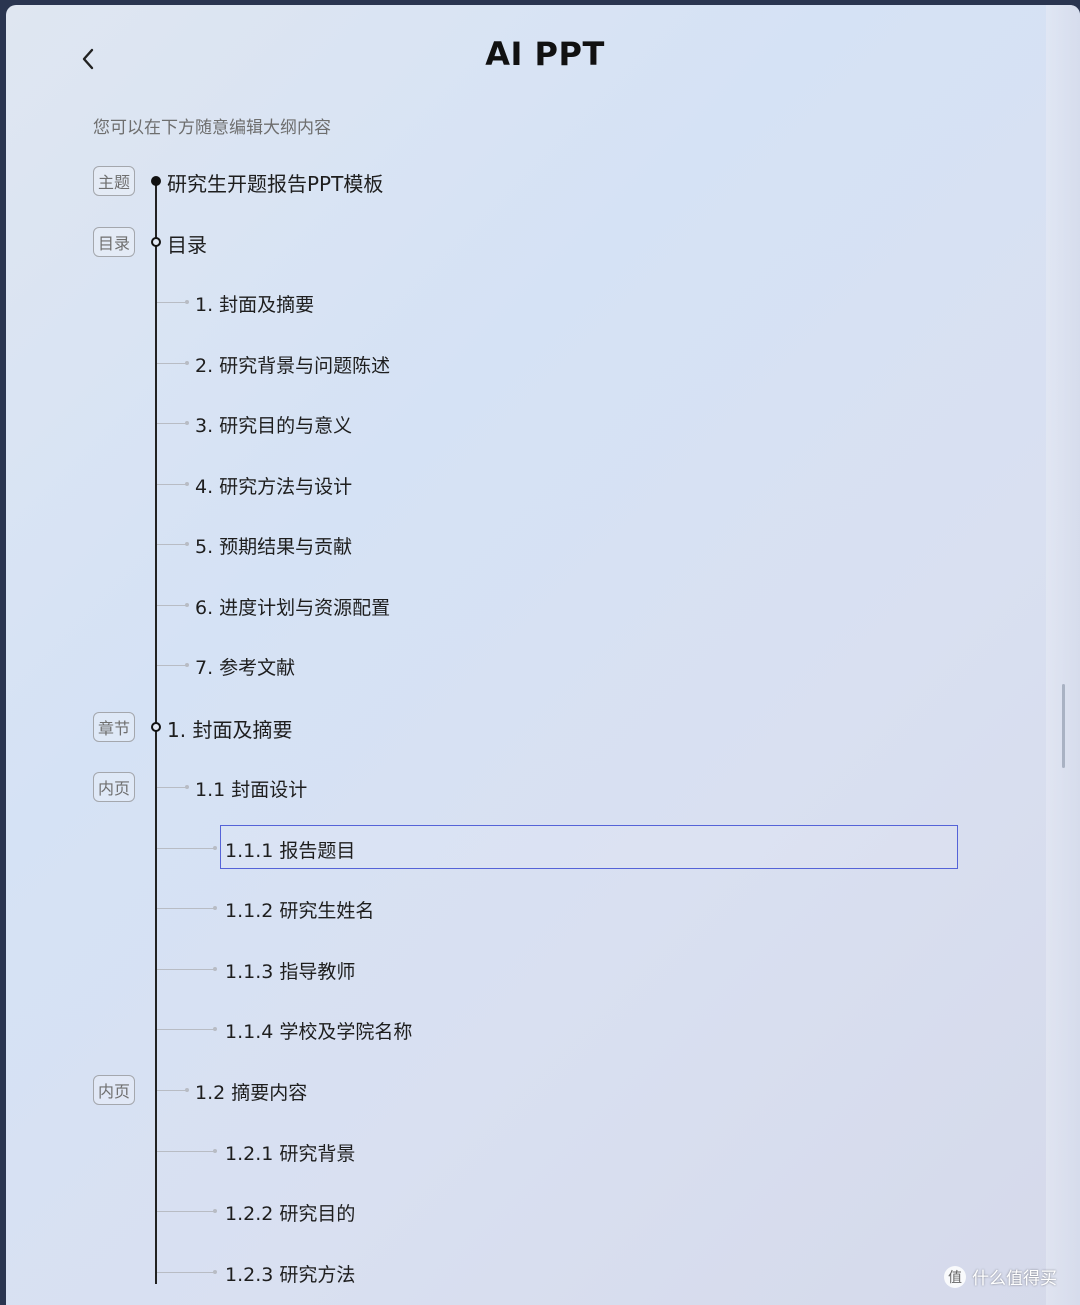  I want to click on right-edge-panel, so click(1063, 655).